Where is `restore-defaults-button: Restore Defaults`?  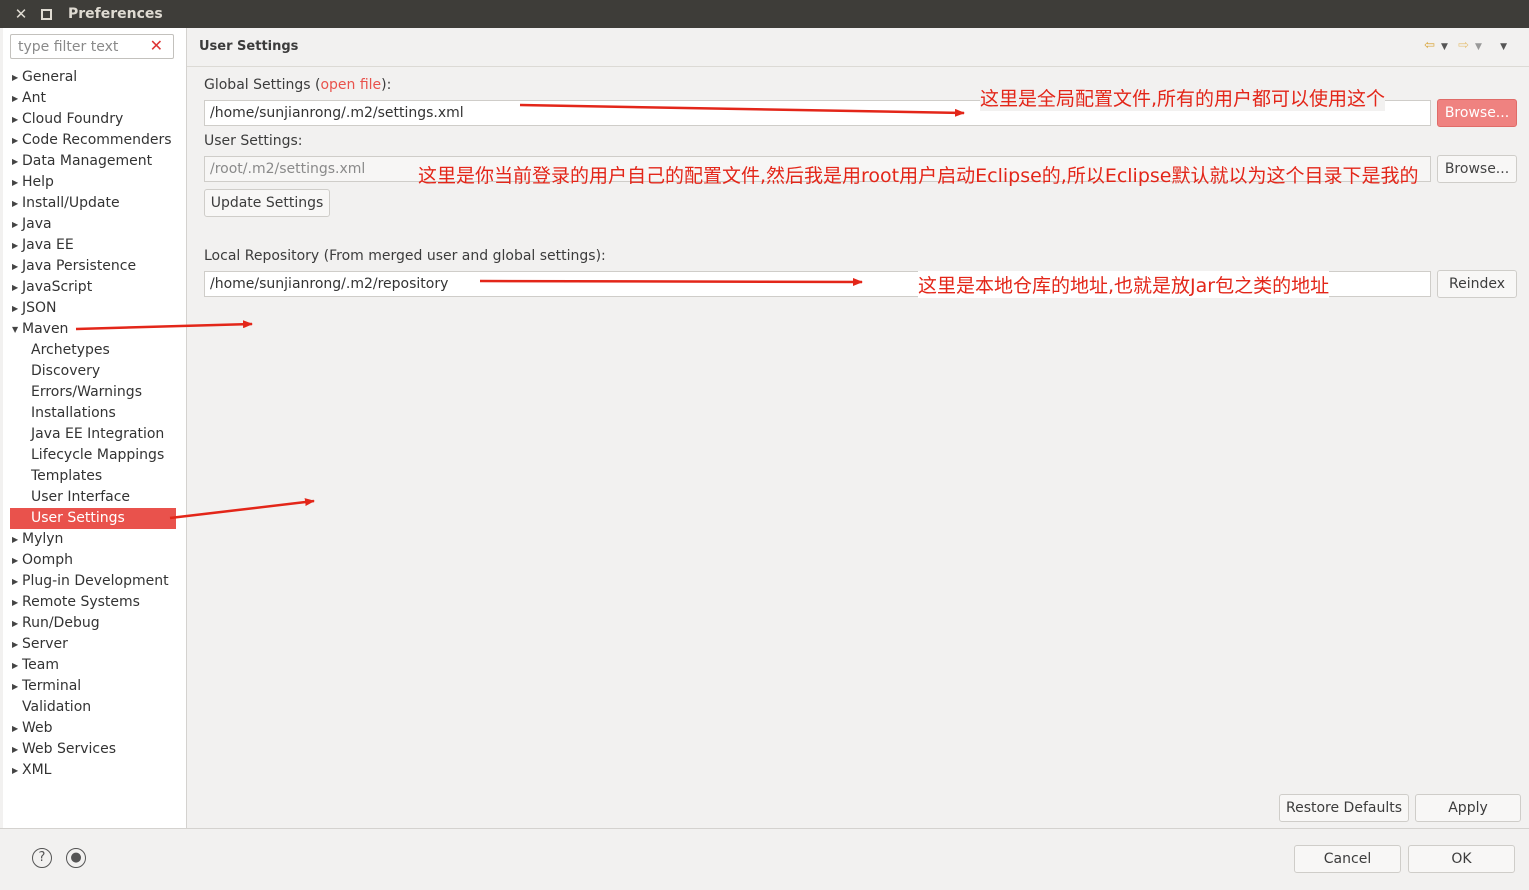
restore-defaults-button: Restore Defaults is located at coordinates (1344, 808).